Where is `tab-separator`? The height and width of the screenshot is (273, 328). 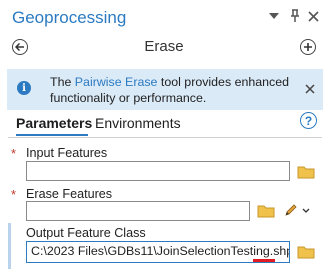 tab-separator is located at coordinates (165, 137).